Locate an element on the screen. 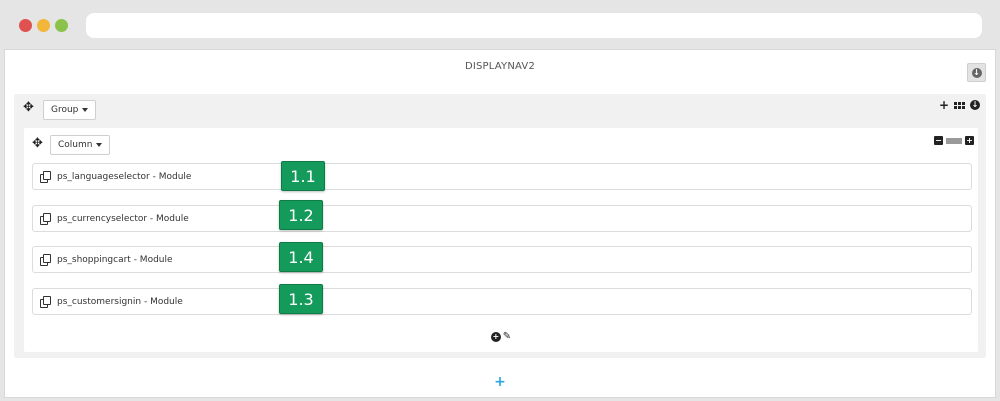 This screenshot has height=401, width=1000. column-dropdown-button: Column is located at coordinates (80, 145).